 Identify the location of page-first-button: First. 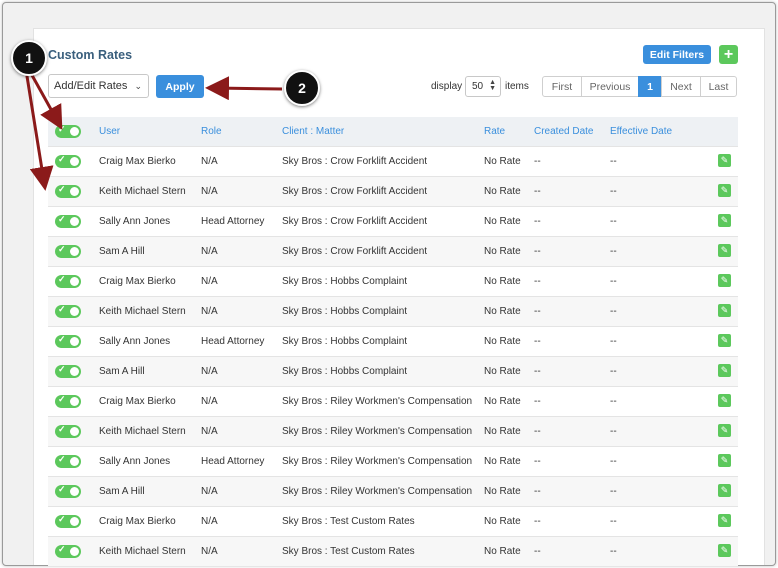
(562, 86).